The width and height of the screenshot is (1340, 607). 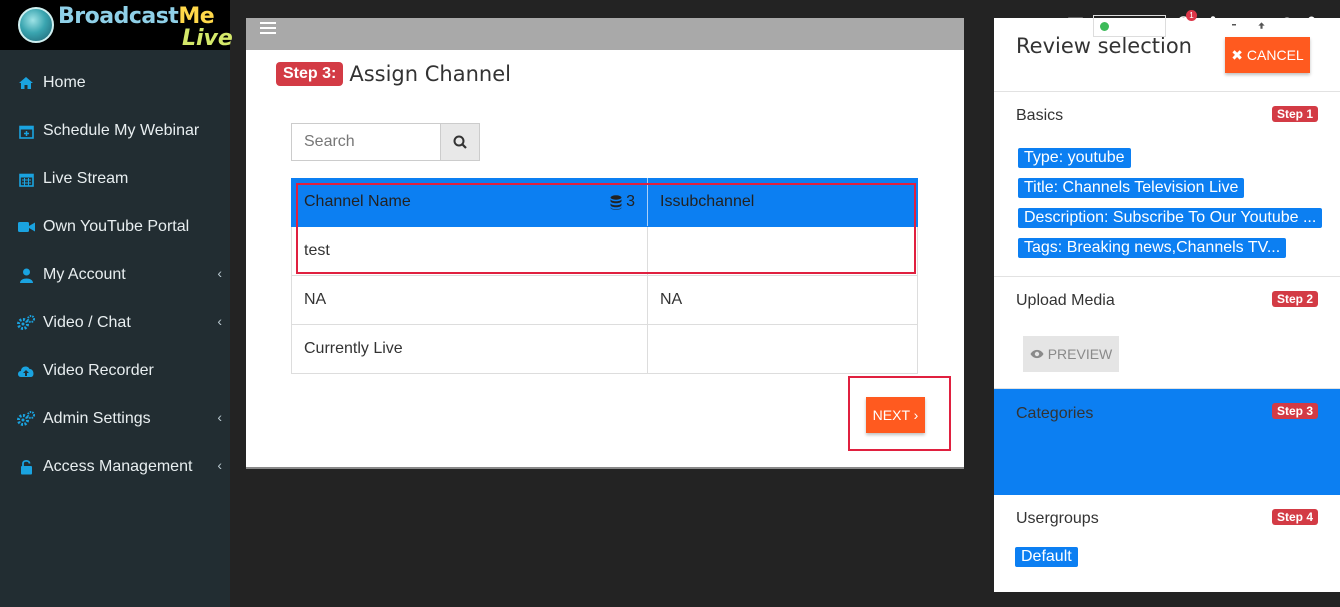 What do you see at coordinates (605, 34) in the screenshot?
I see `top-navbar` at bounding box center [605, 34].